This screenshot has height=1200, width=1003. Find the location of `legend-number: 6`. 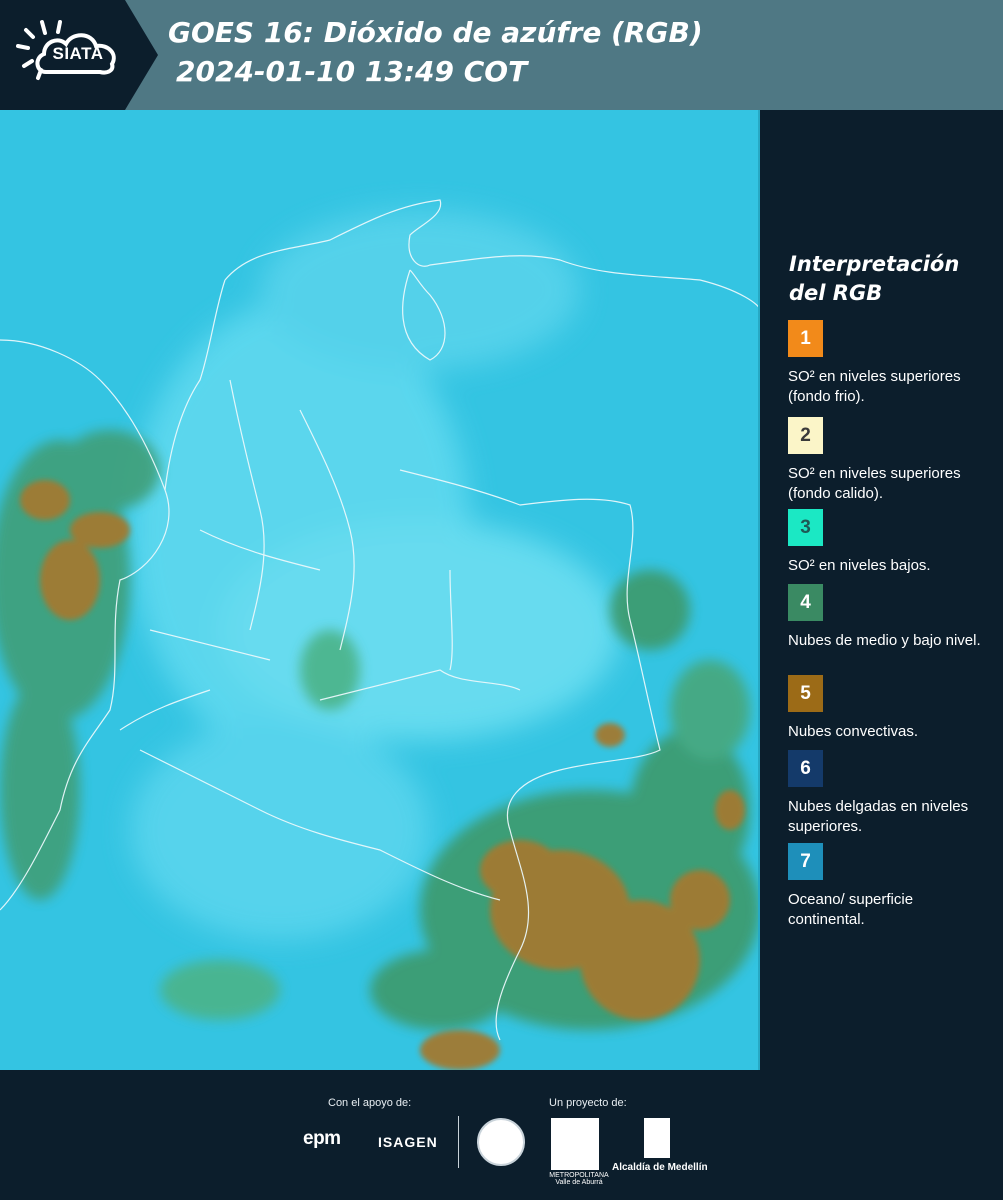

legend-number: 6 is located at coordinates (805, 768).